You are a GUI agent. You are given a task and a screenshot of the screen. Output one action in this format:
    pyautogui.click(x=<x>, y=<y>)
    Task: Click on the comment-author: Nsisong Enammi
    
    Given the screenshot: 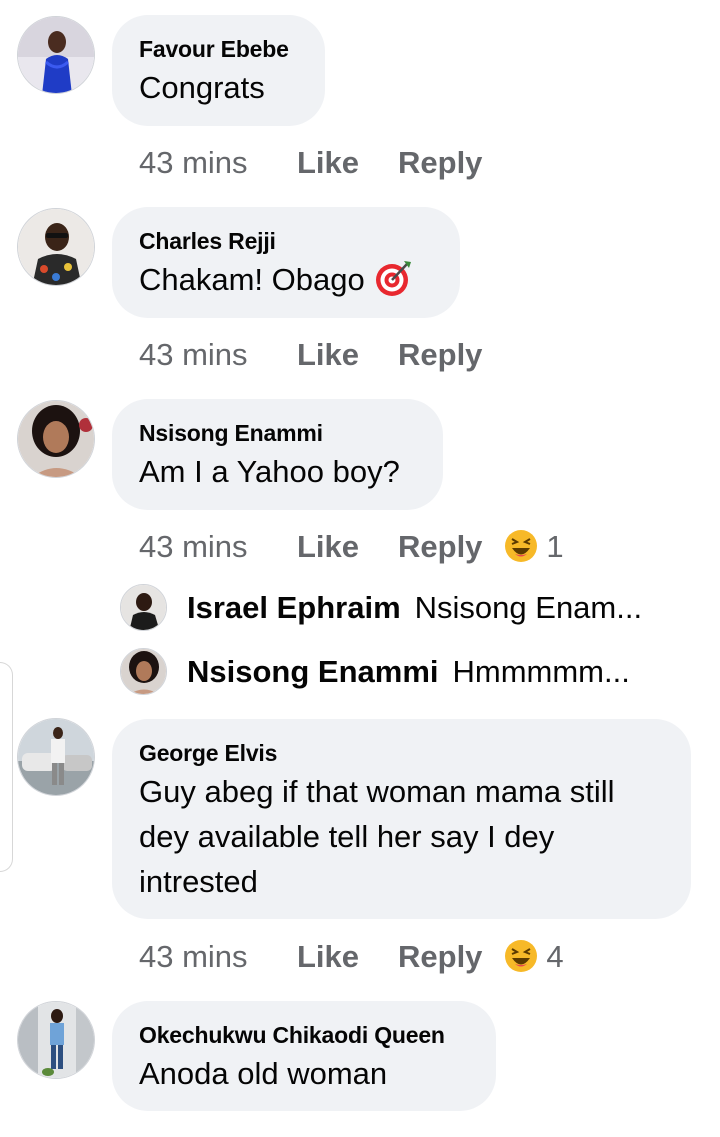 What is the action you would take?
    pyautogui.click(x=277, y=433)
    